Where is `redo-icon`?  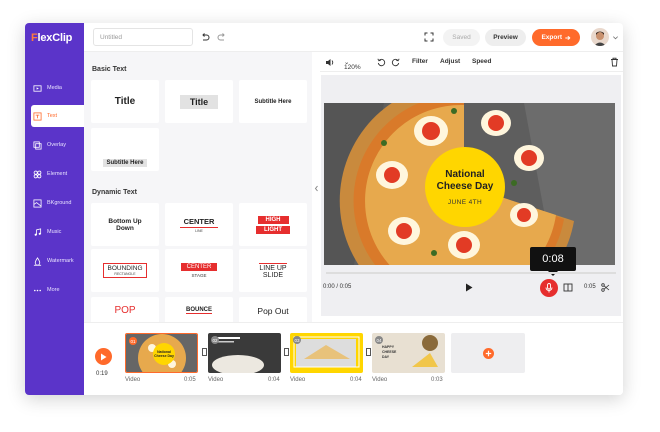 redo-icon is located at coordinates (222, 37).